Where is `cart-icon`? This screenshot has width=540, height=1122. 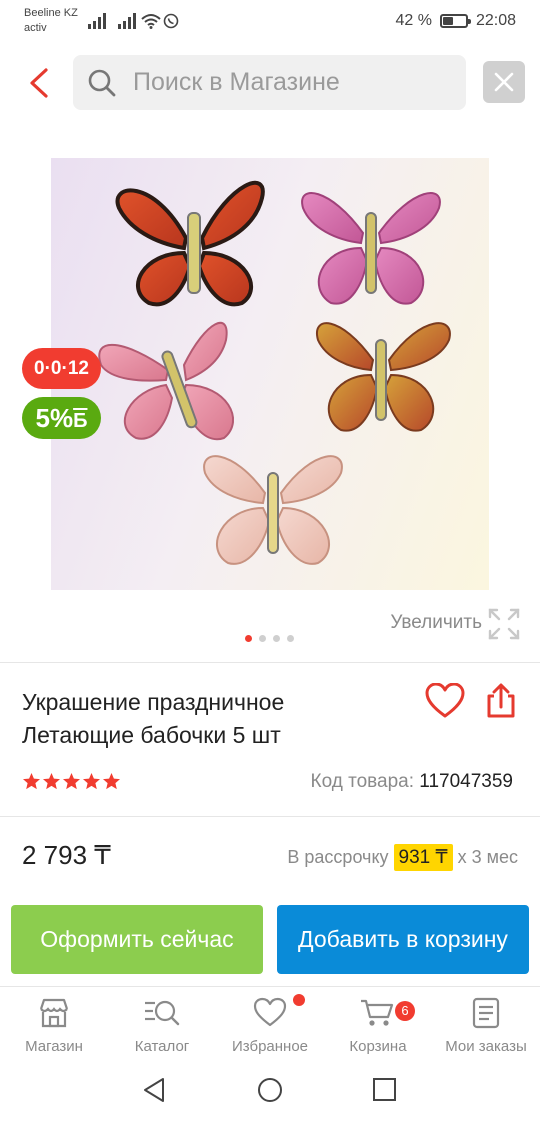
cart-icon is located at coordinates (377, 1012).